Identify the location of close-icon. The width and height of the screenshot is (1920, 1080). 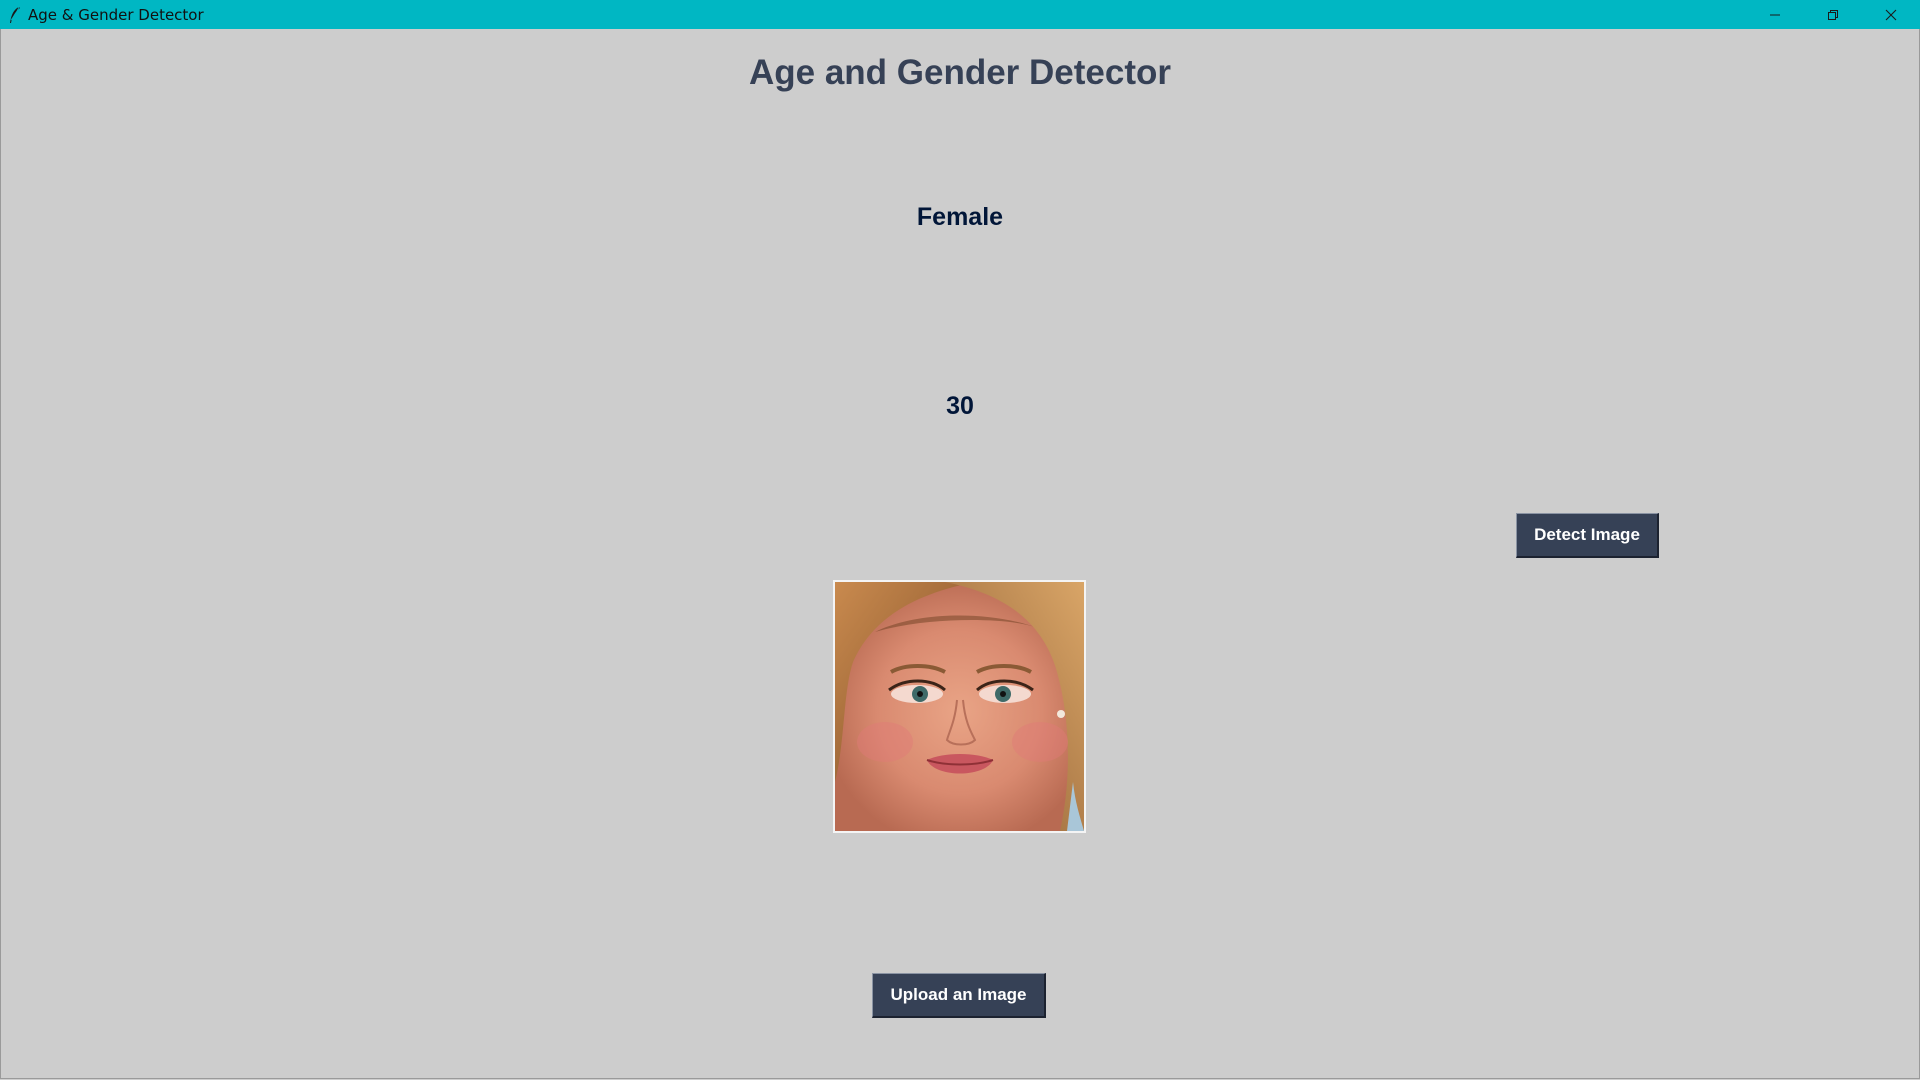
(1891, 14).